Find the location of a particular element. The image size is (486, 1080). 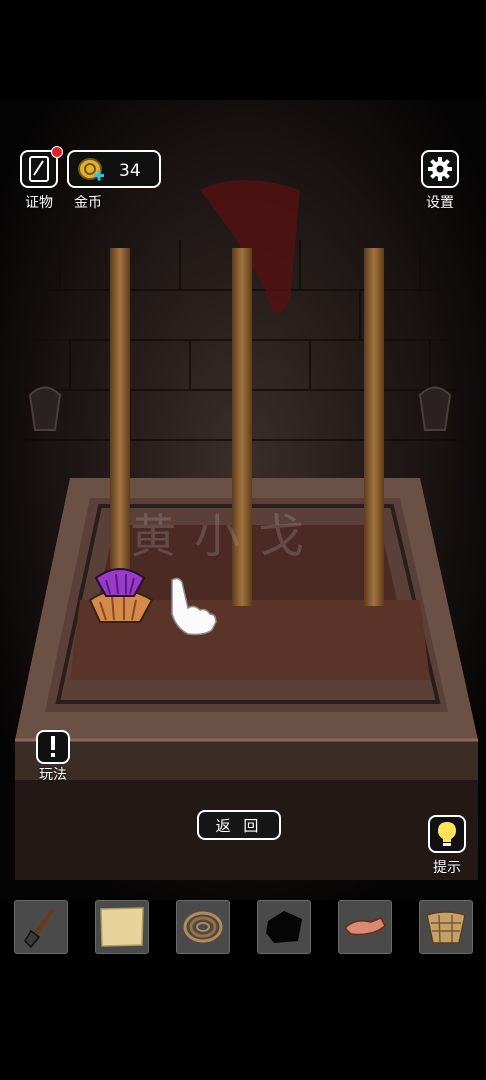

black-stone-icon is located at coordinates (284, 927).